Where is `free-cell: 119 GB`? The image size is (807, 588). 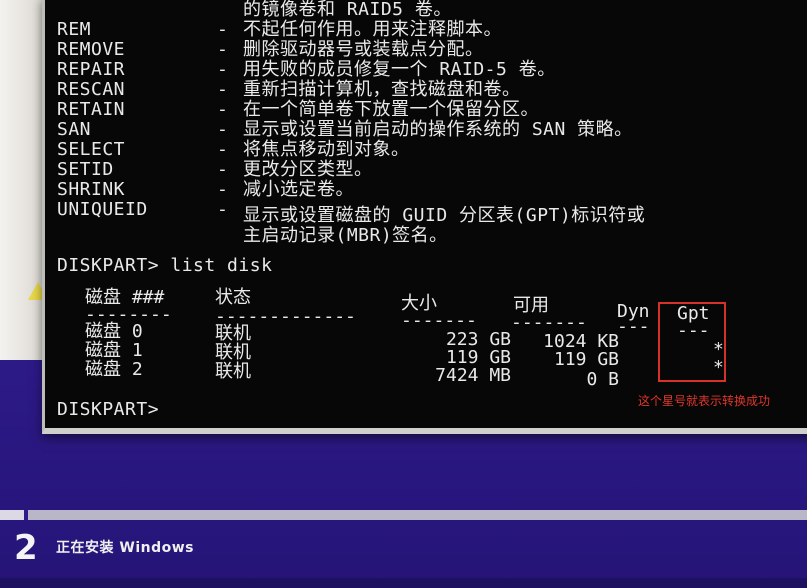 free-cell: 119 GB is located at coordinates (586, 359).